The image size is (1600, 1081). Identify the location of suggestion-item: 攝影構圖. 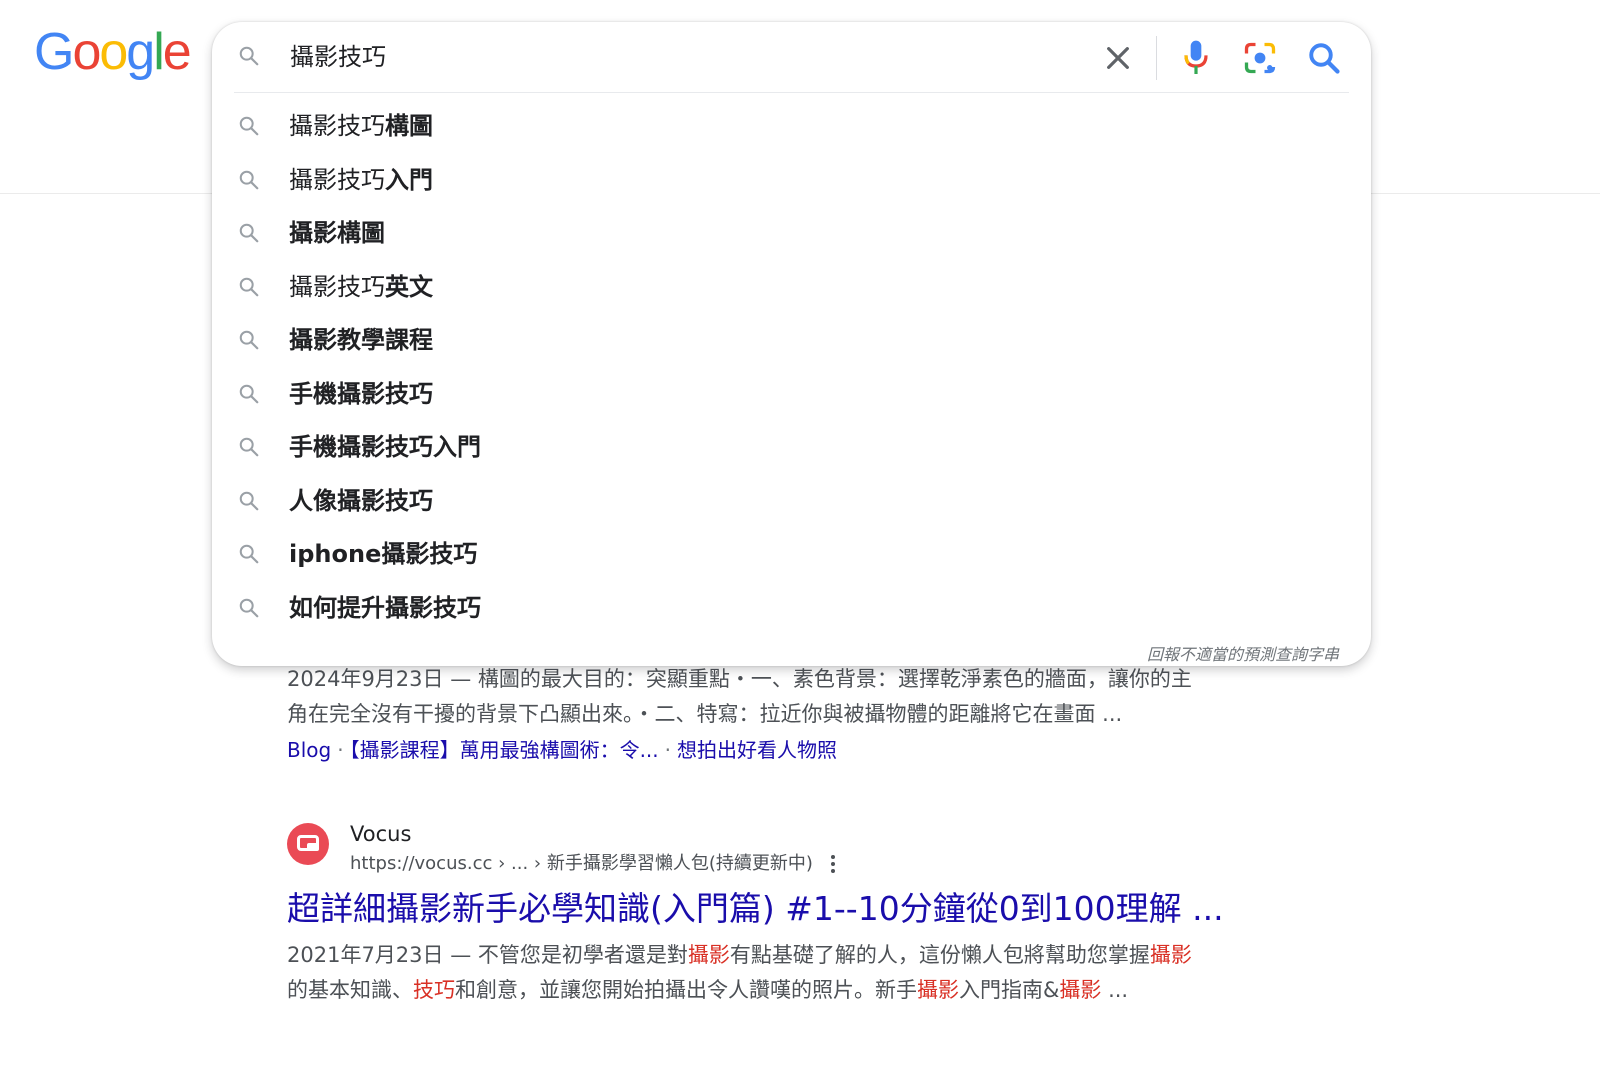
(791, 233).